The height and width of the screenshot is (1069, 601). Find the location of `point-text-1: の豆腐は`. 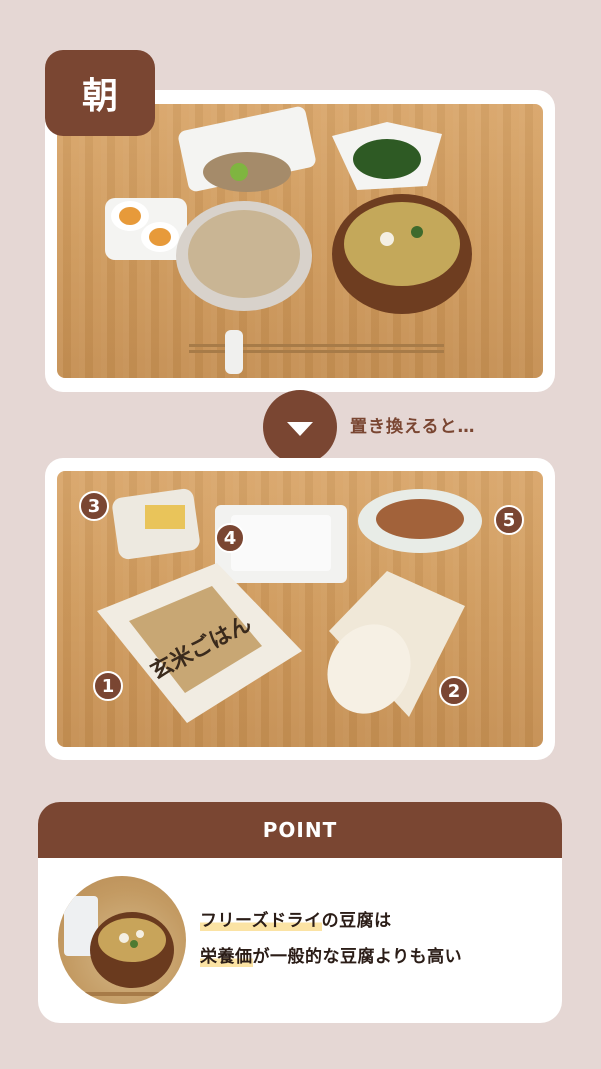

point-text-1: の豆腐は is located at coordinates (356, 921).